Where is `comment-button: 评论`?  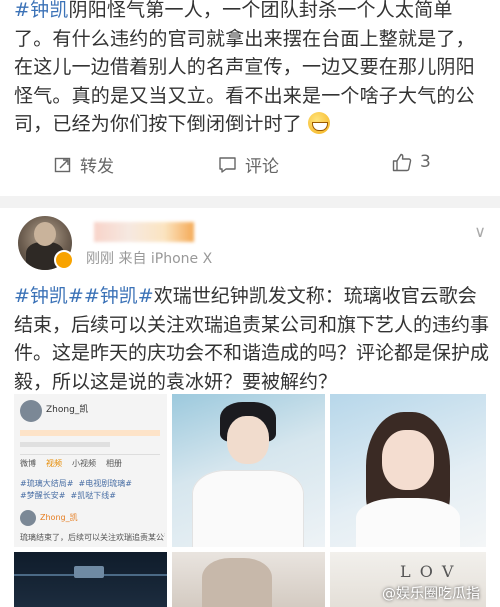 comment-button: 评论 is located at coordinates (248, 164).